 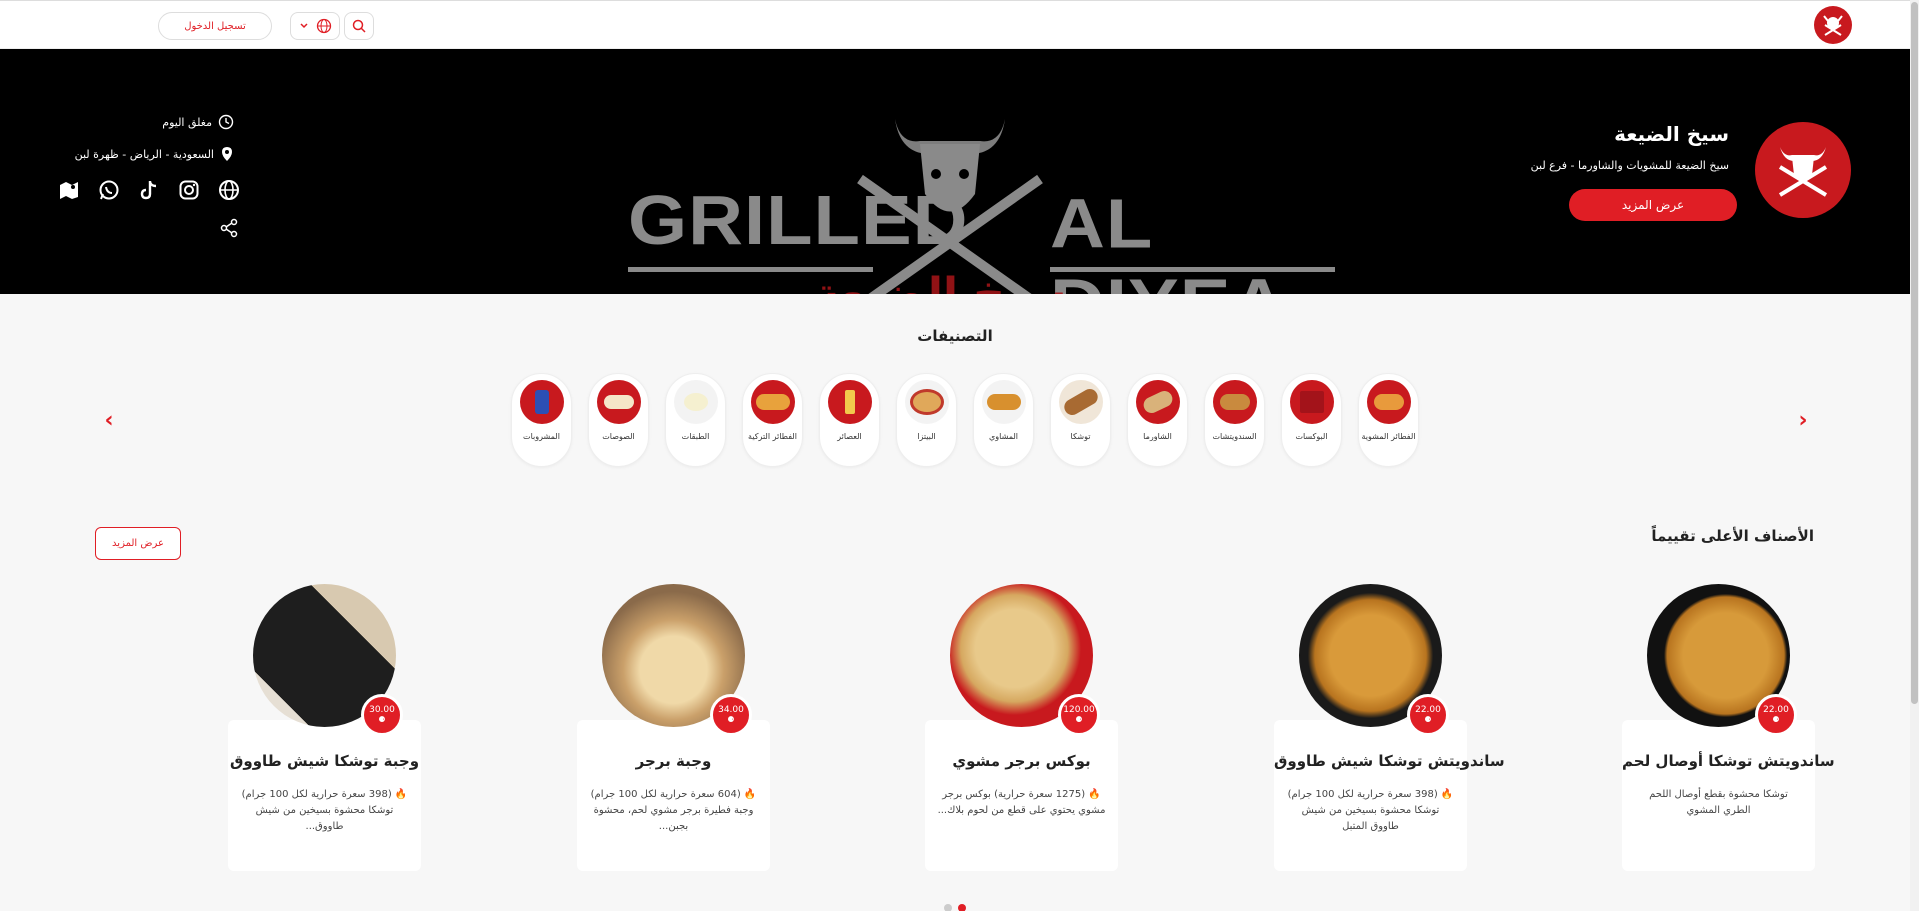 I want to click on website-icon, so click(x=229, y=190).